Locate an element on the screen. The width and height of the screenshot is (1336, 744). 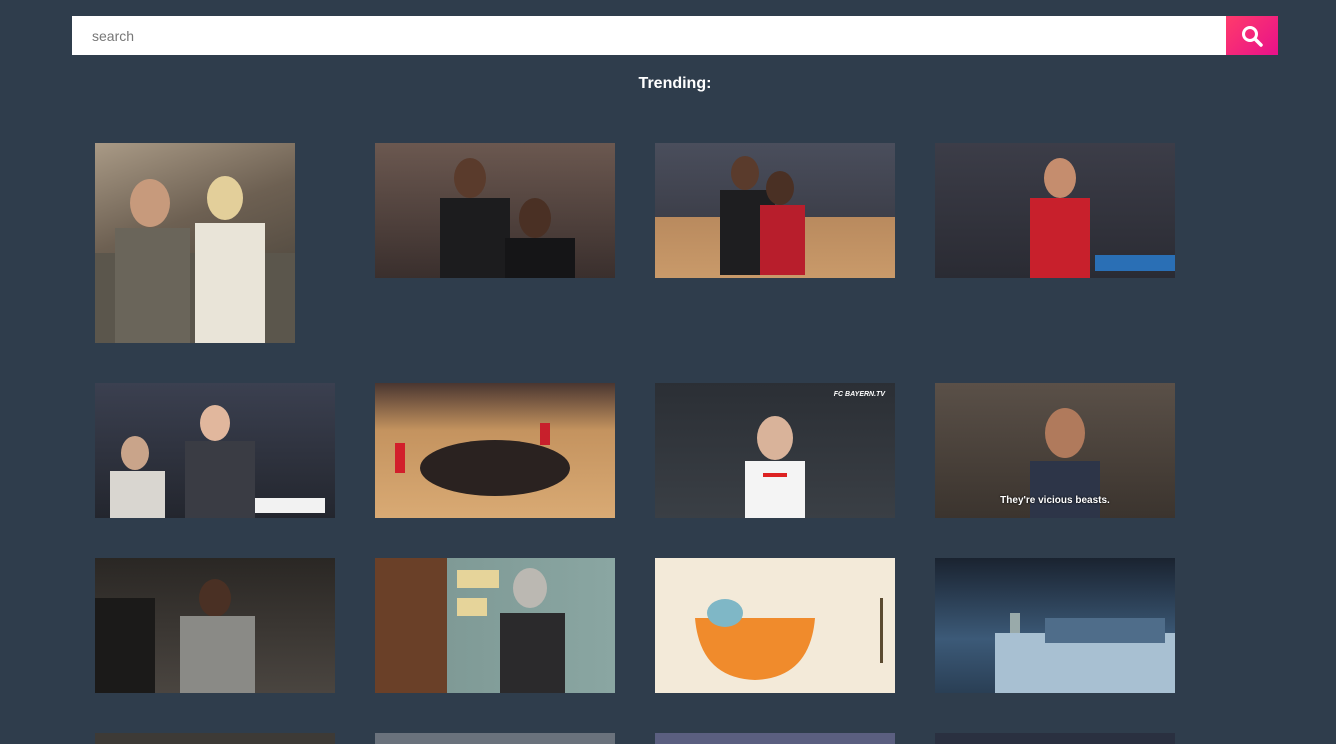
search-bar is located at coordinates (675, 35).